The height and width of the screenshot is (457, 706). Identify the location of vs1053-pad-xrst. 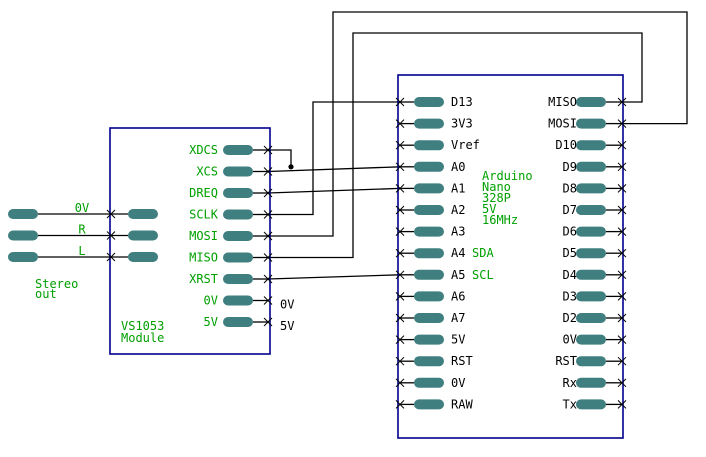
(238, 279).